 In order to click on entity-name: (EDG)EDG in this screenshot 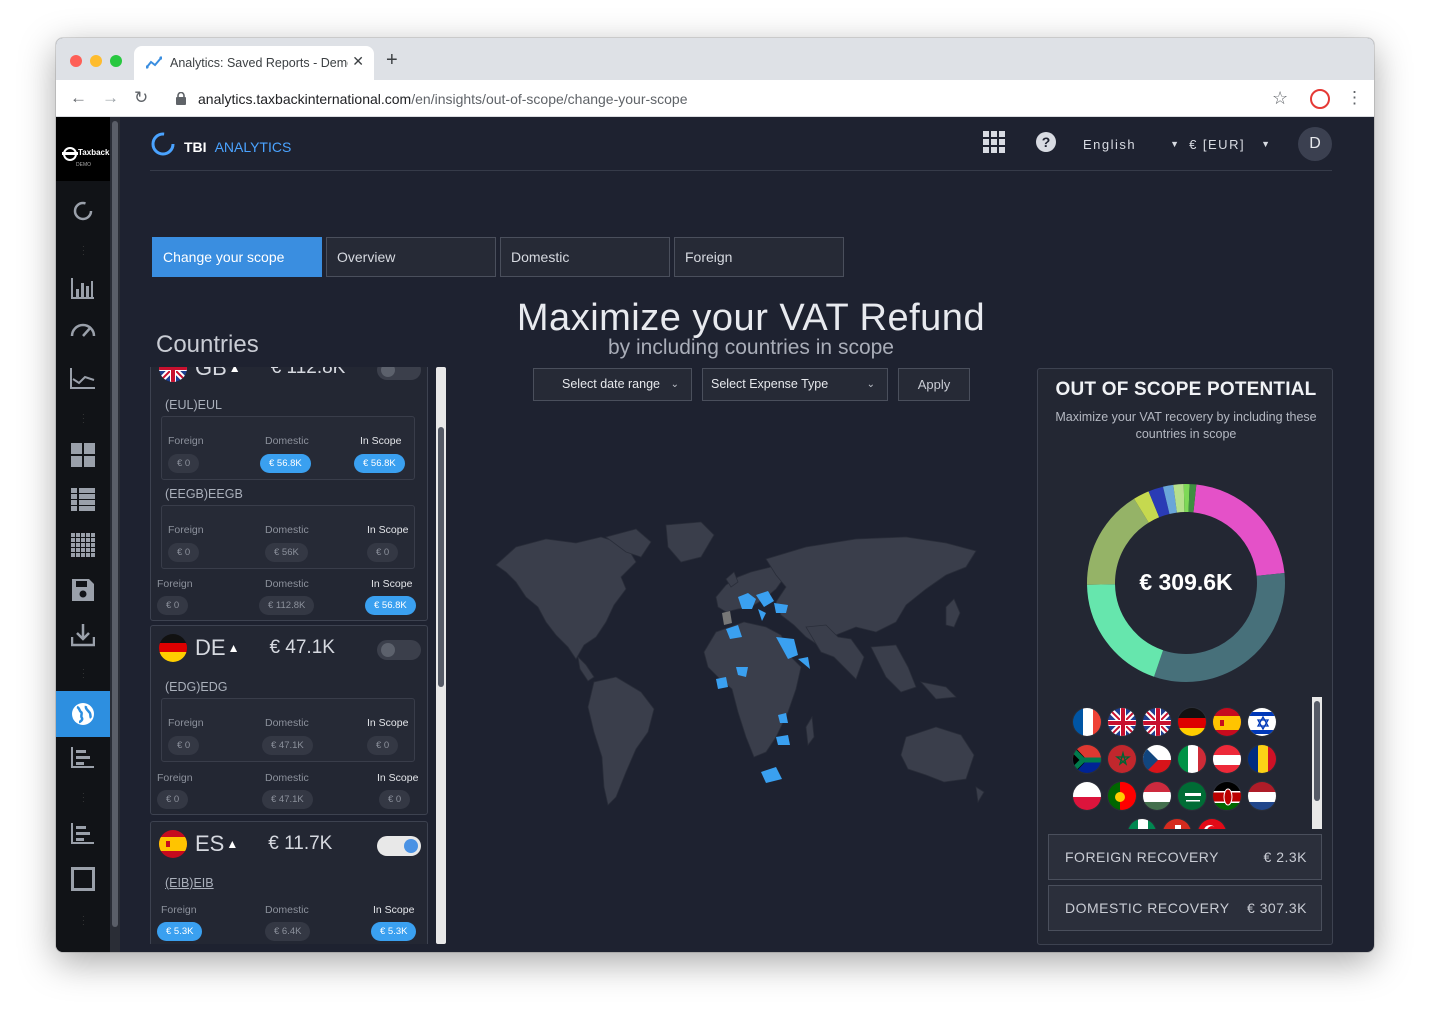, I will do `click(196, 687)`.